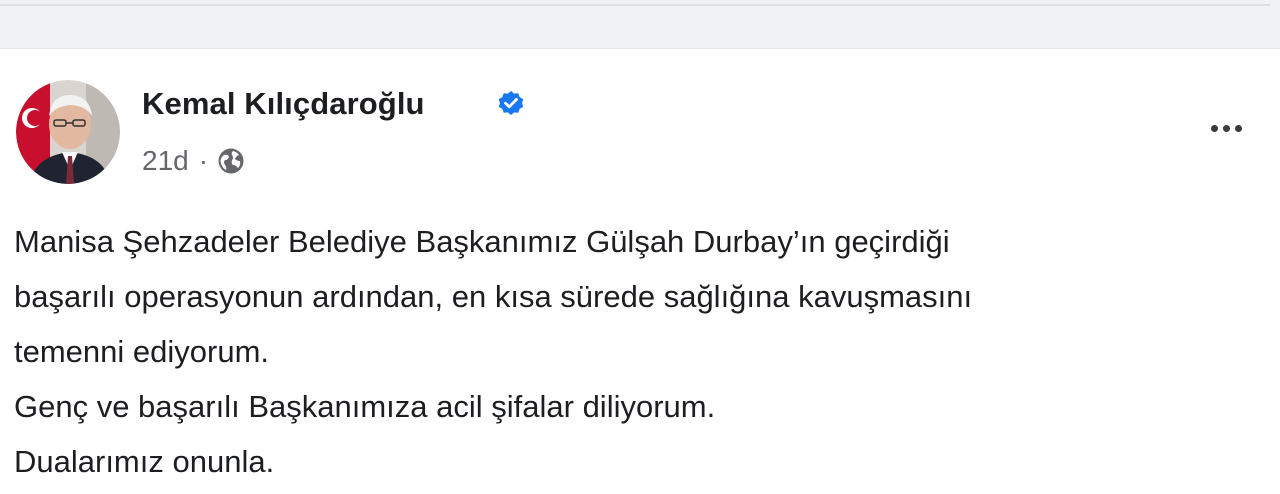 The width and height of the screenshot is (1280, 494). I want to click on avatar-photo, so click(68, 132).